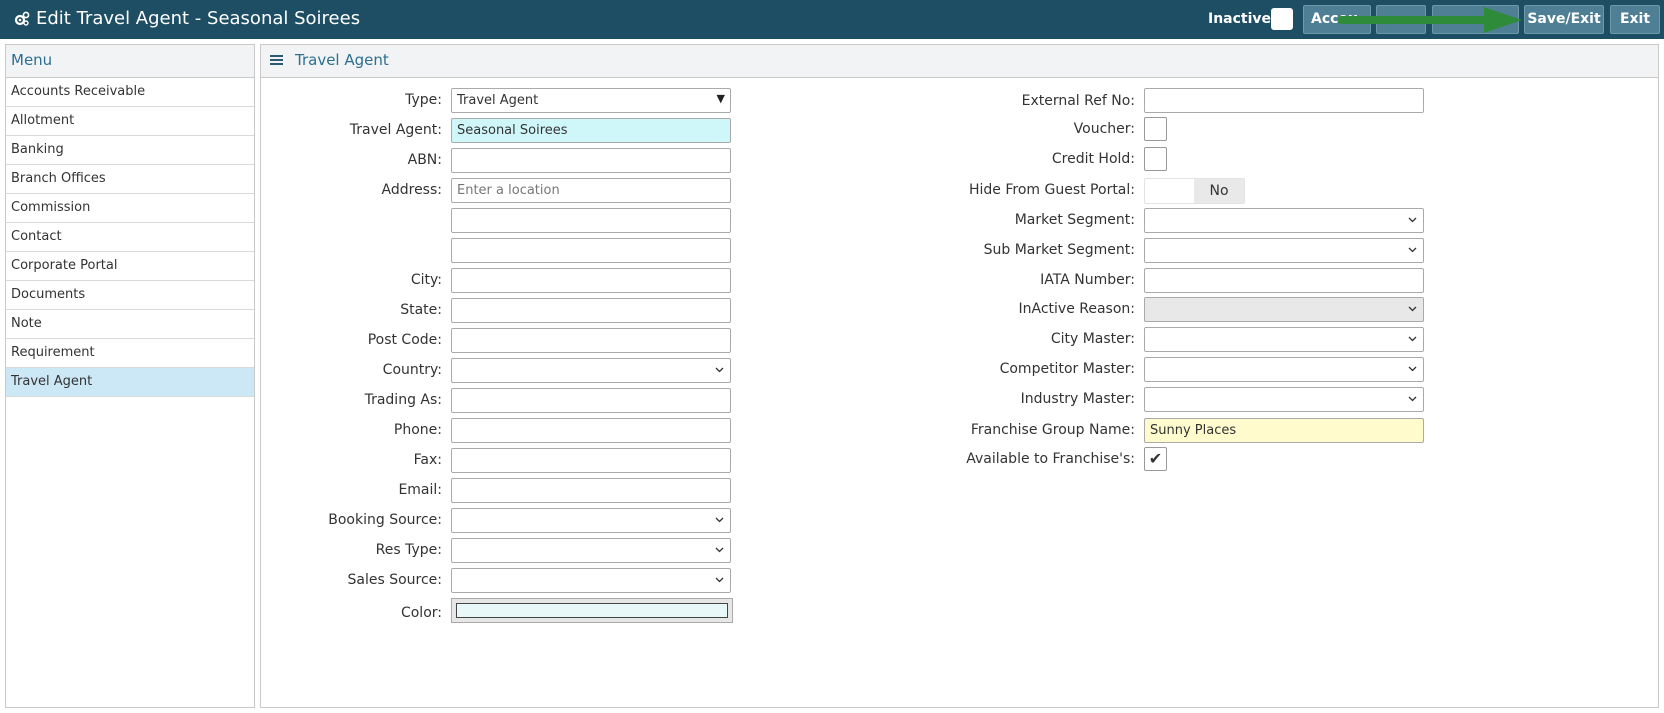 The height and width of the screenshot is (713, 1664). What do you see at coordinates (1052, 430) in the screenshot?
I see `franchise-group-label: Franchise Group Name:` at bounding box center [1052, 430].